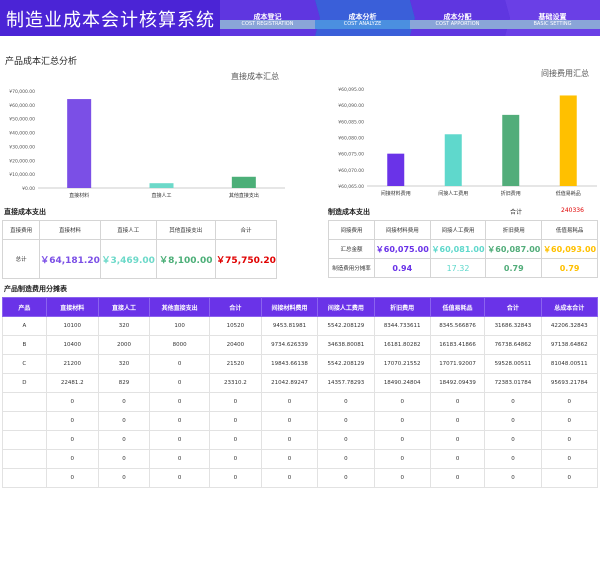 This screenshot has width=600, height=566. I want to click on manufacturing-cost-title: 制造成本支出, so click(349, 212).